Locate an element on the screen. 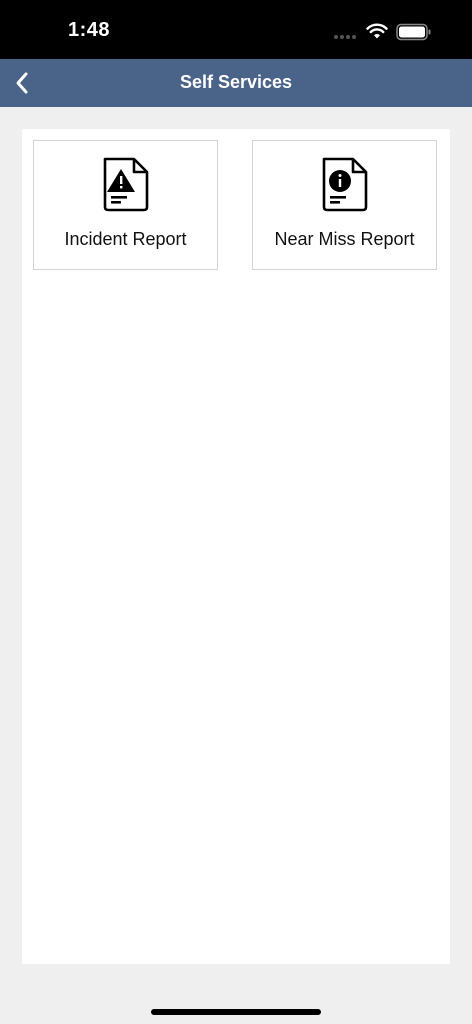  document-warning-icon is located at coordinates (125, 184).